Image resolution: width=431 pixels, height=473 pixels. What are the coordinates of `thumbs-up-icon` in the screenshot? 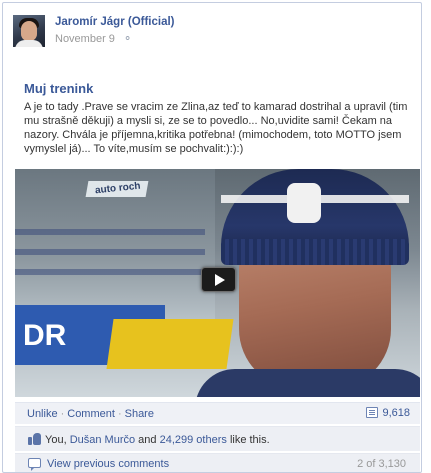 It's located at (34, 439).